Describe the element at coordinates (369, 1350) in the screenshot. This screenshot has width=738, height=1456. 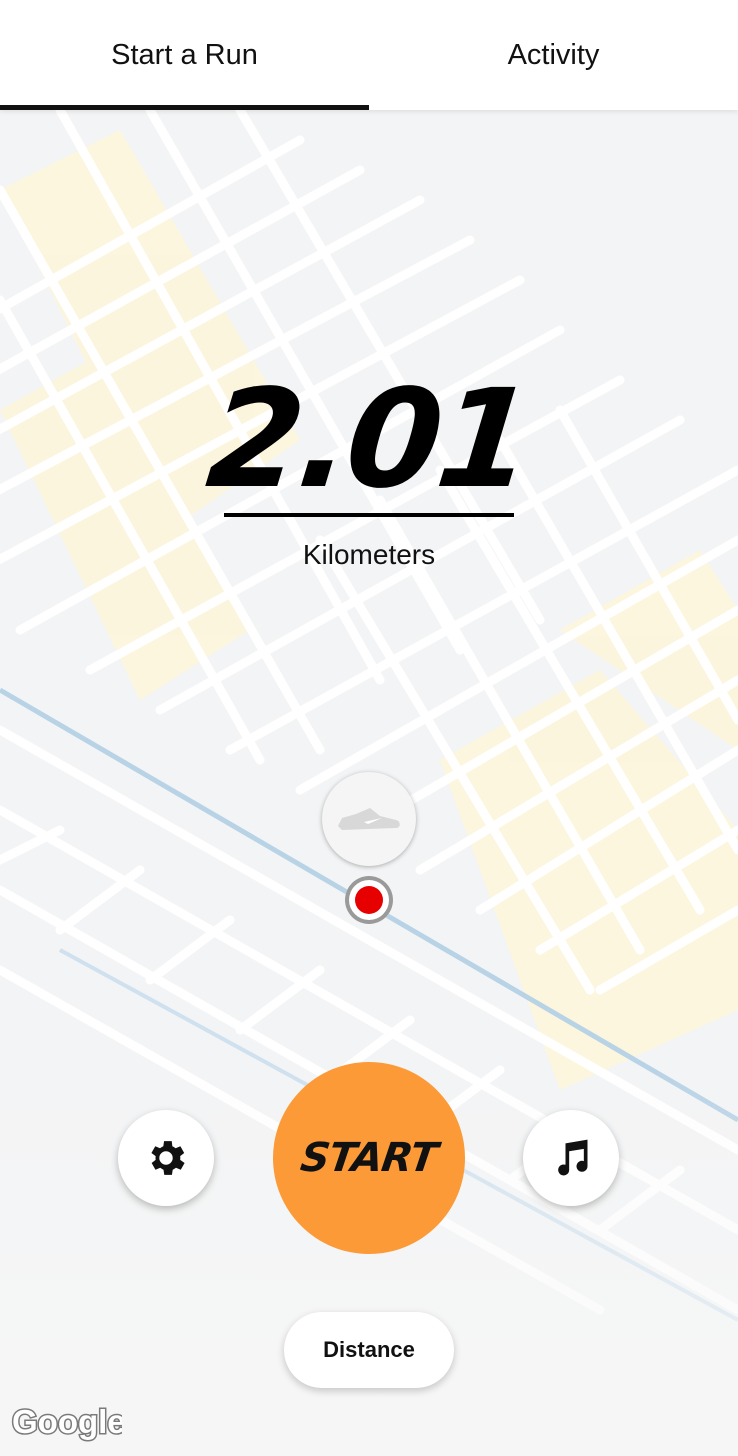
I see `goal-type-button: Distance` at that location.